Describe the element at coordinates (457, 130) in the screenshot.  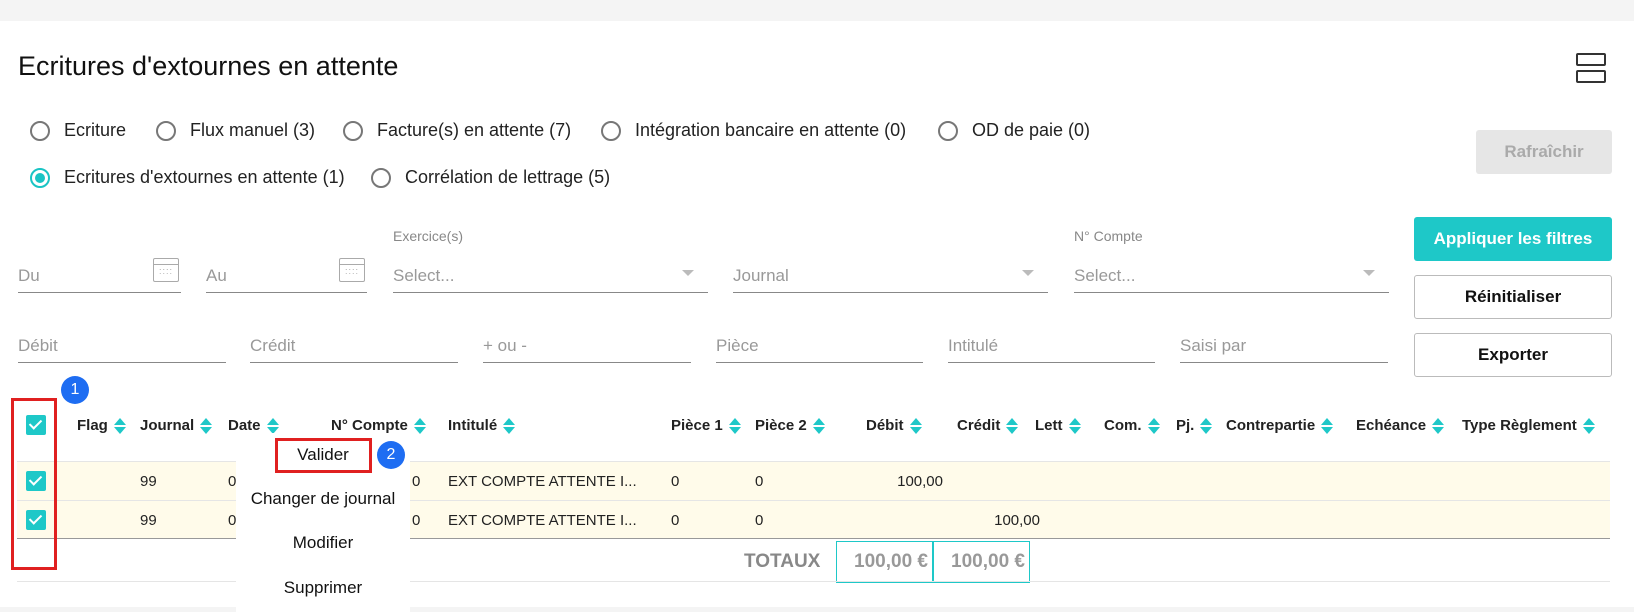
I see `tab-factures-attente: Facture(s) en attente (7)` at that location.